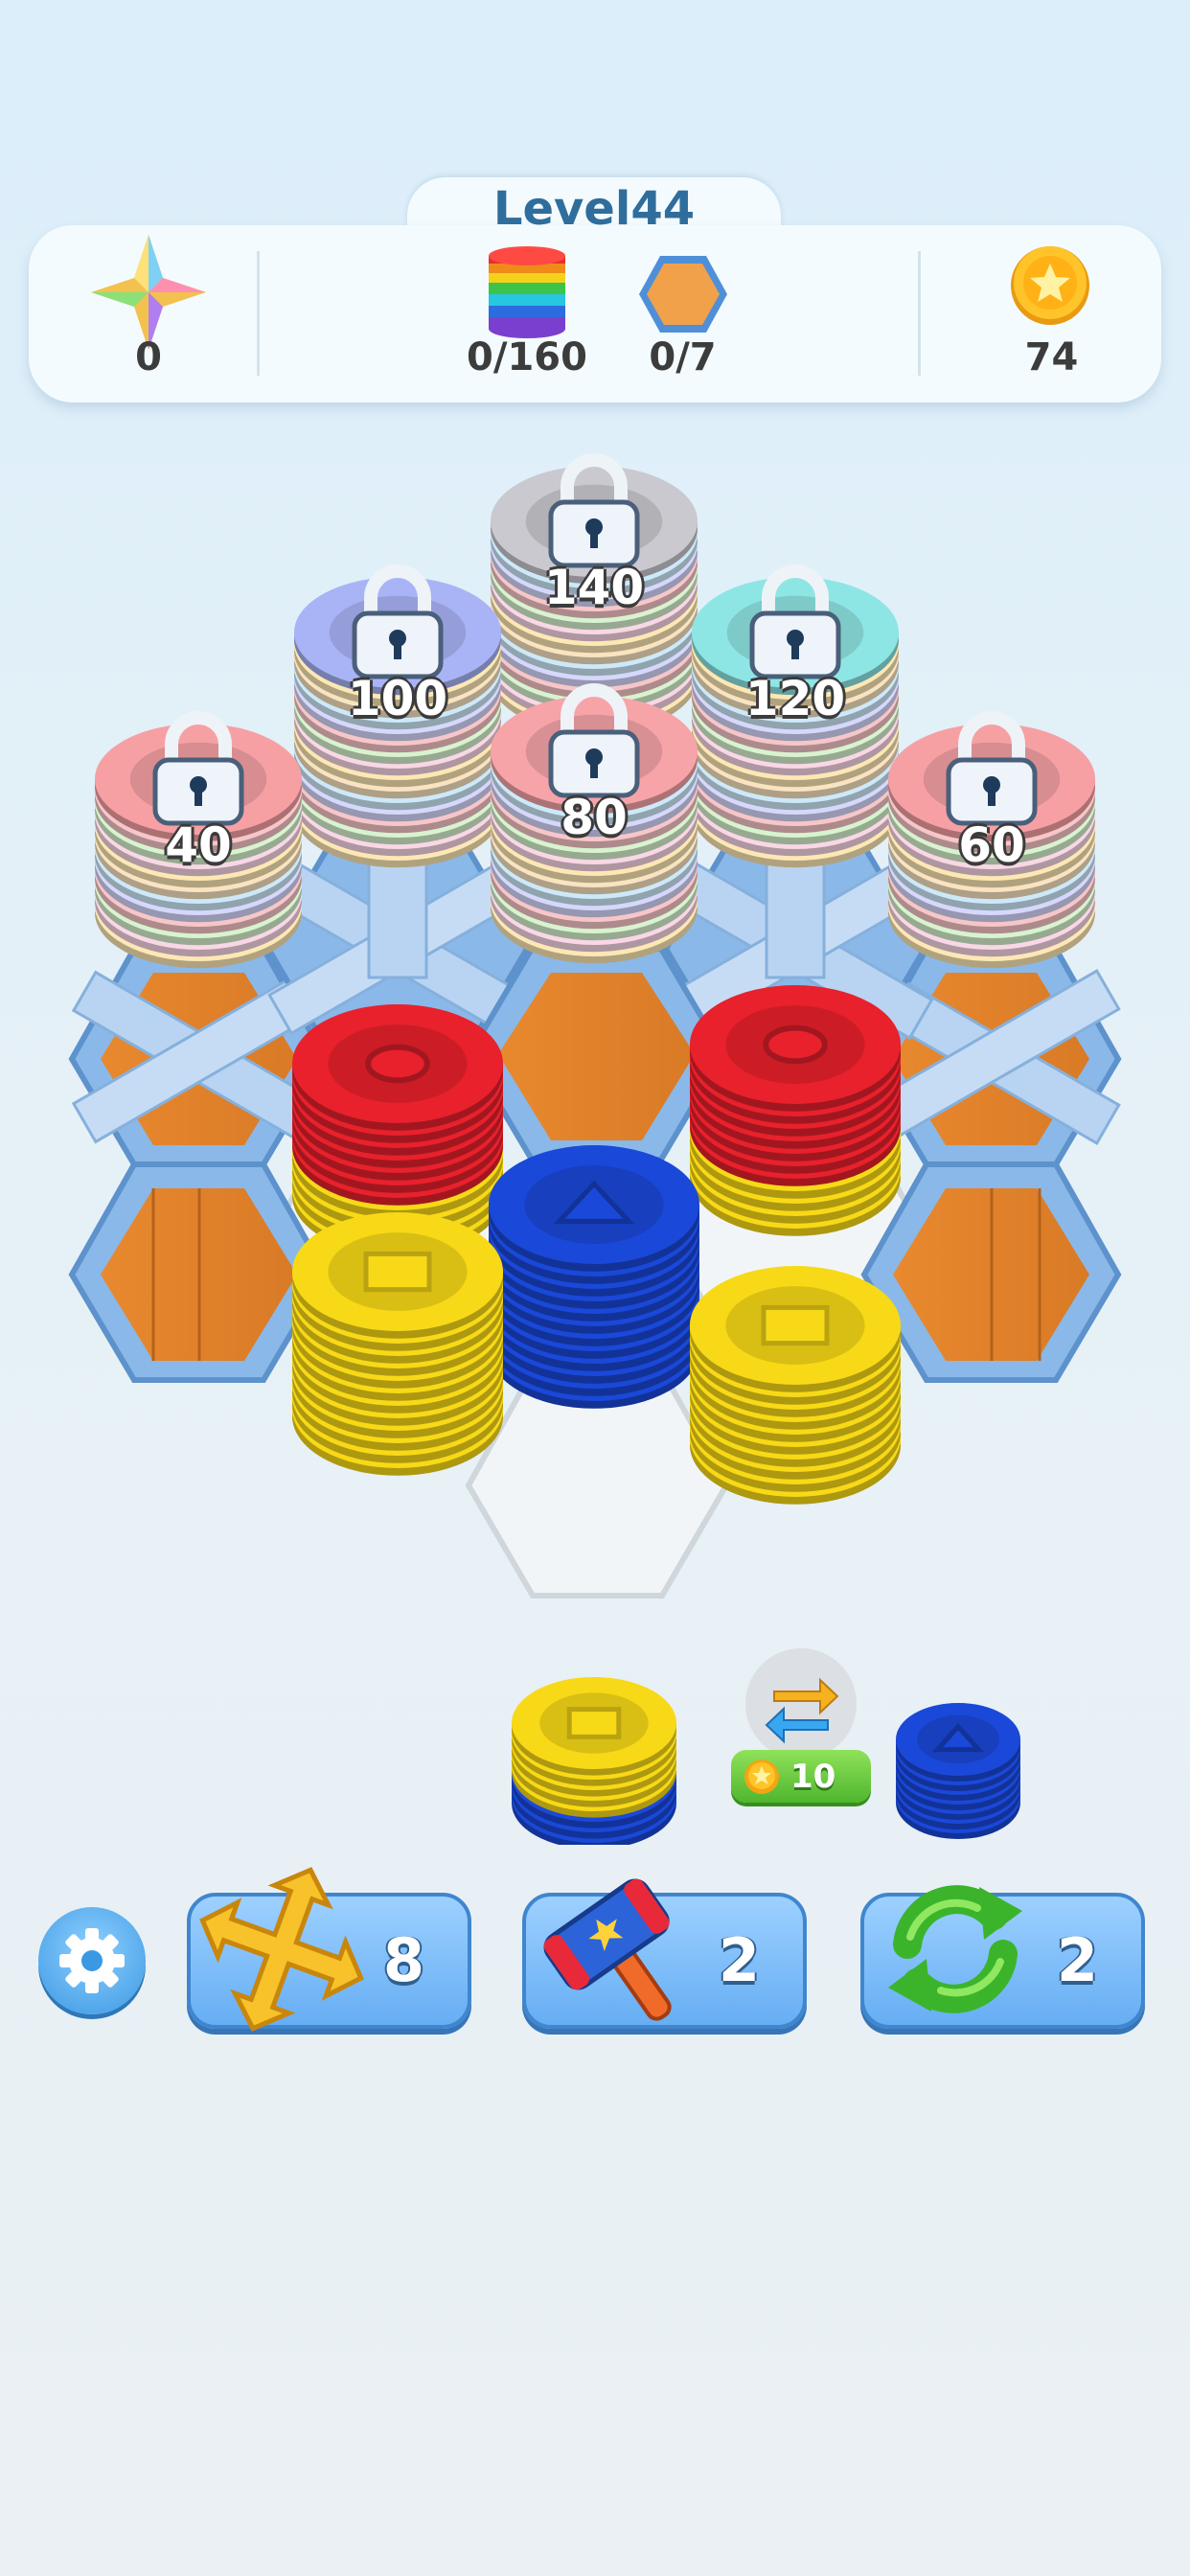 This screenshot has height=2576, width=1190. I want to click on lock-count: 120, so click(795, 698).